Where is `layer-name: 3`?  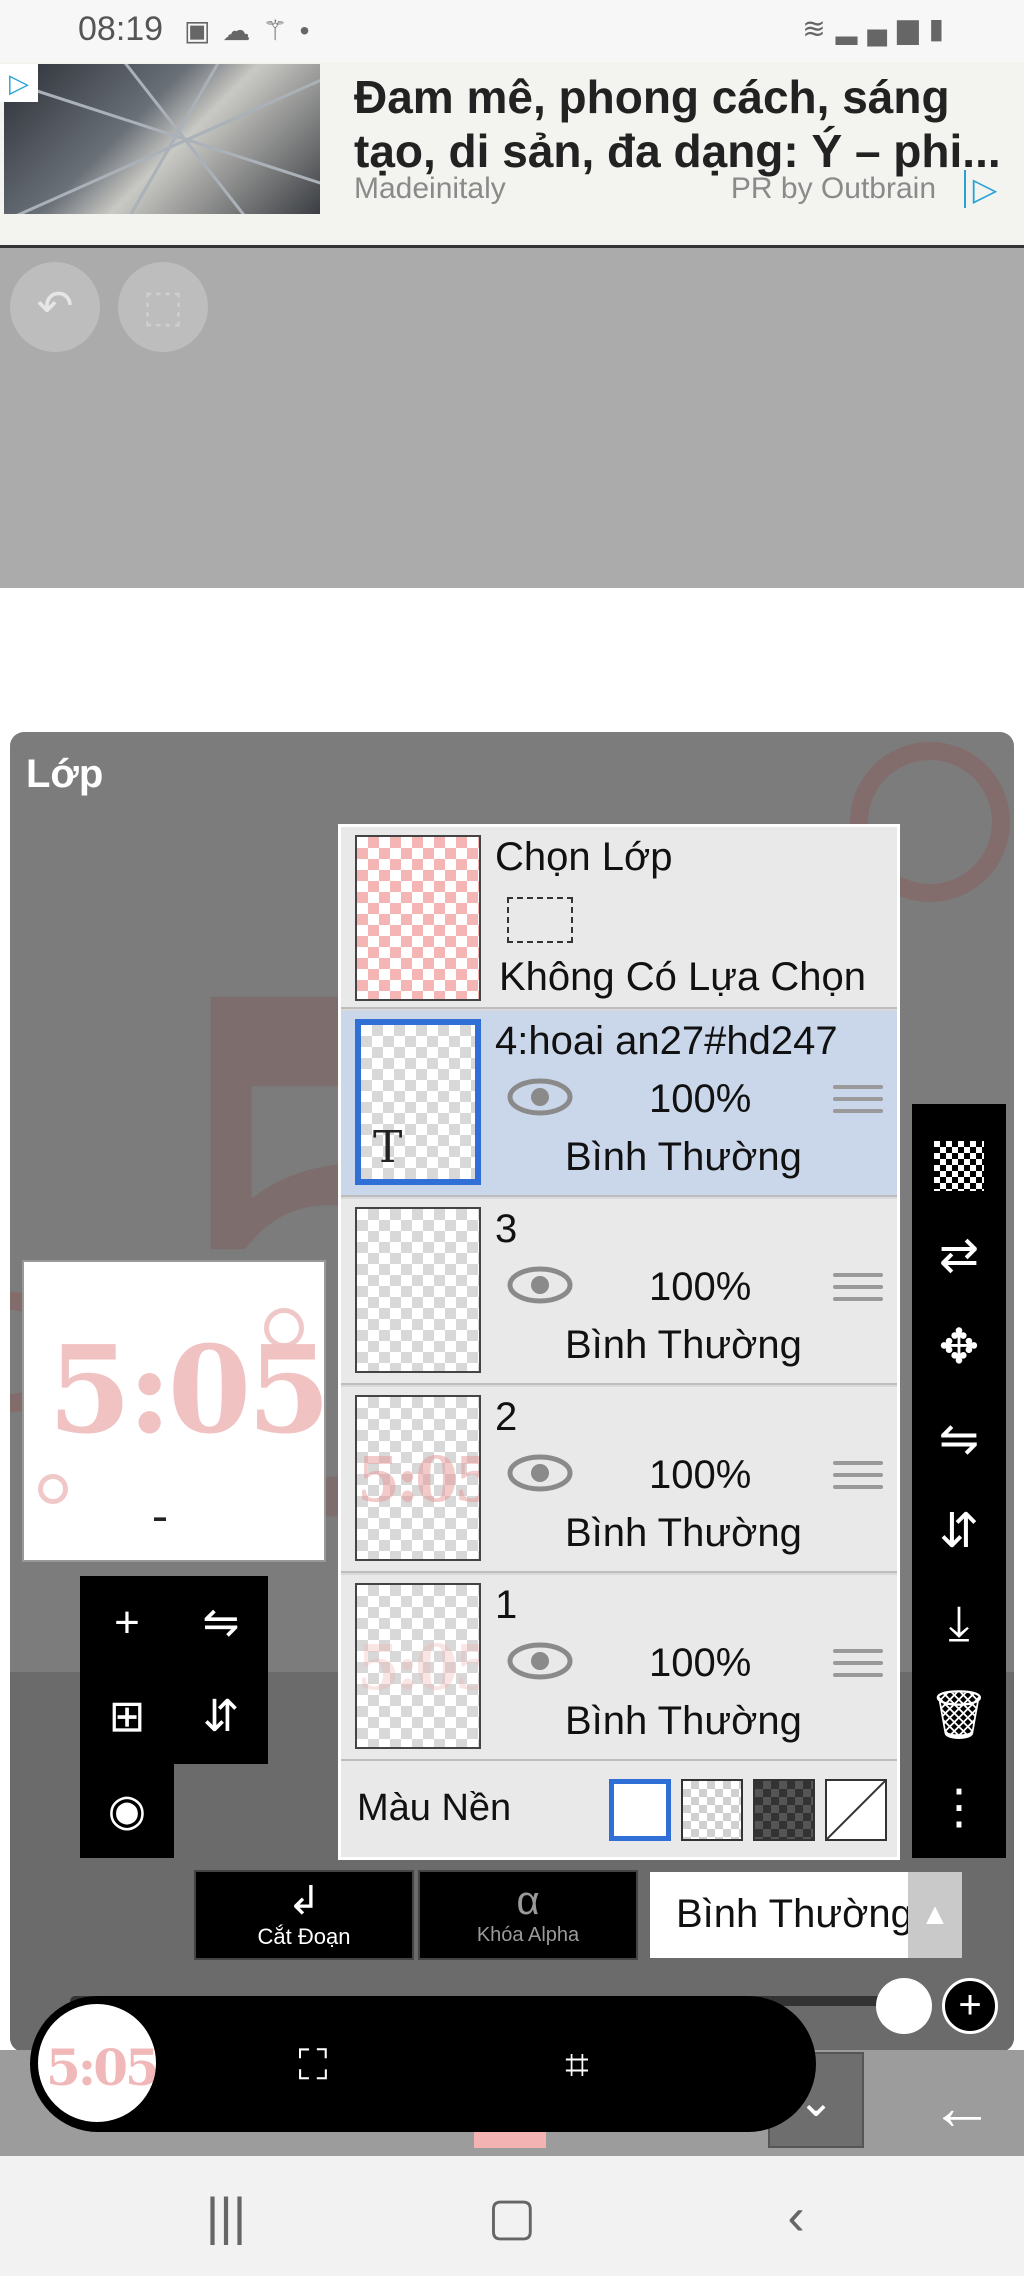
layer-name: 3 is located at coordinates (506, 1229).